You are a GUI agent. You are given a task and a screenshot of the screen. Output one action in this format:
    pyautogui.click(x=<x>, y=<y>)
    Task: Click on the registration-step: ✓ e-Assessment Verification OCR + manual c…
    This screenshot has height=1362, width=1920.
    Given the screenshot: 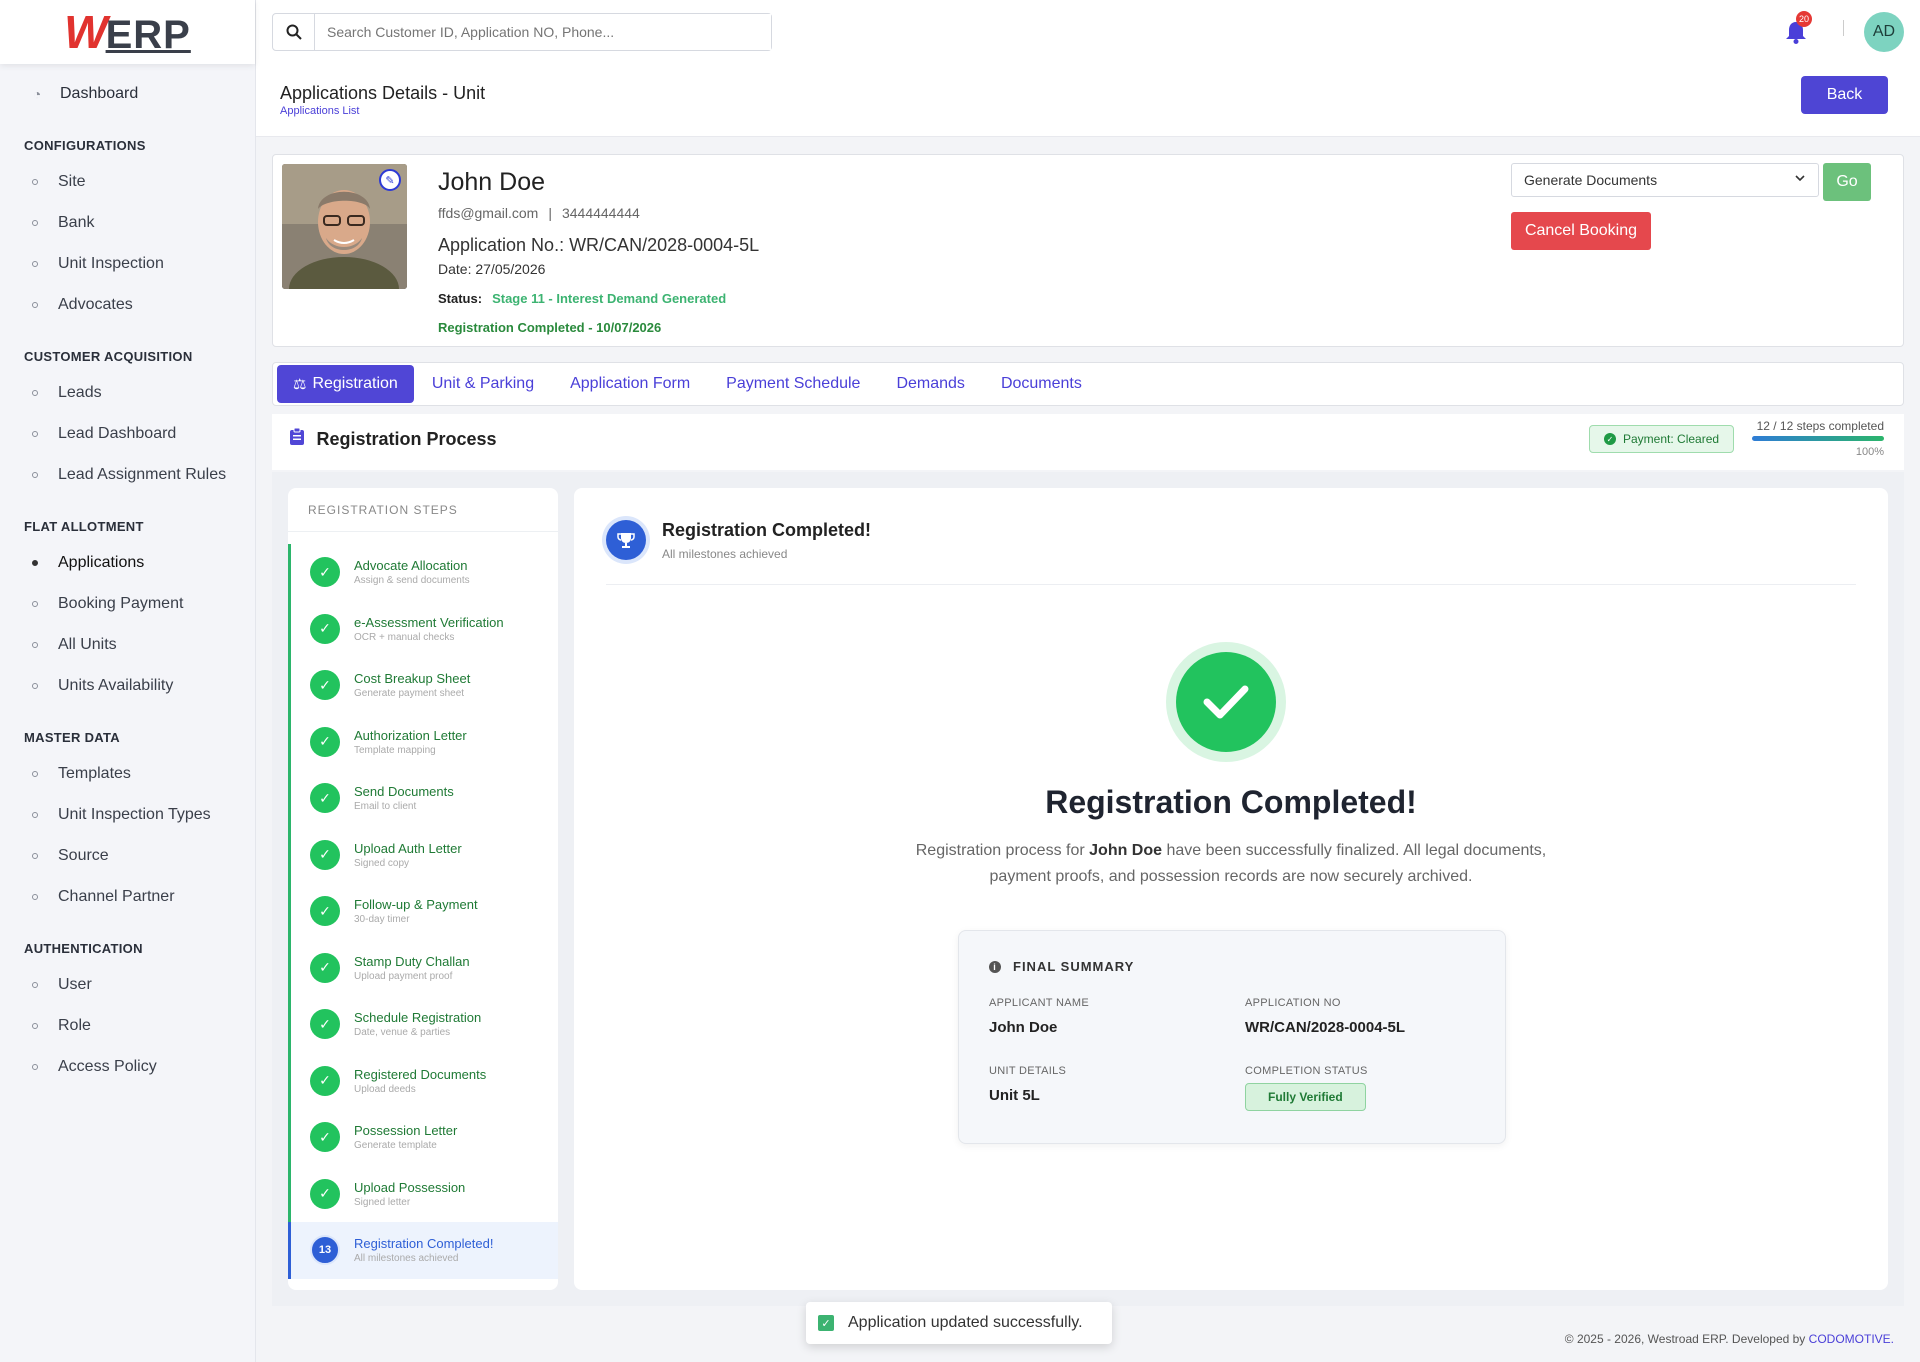 What is the action you would take?
    pyautogui.click(x=423, y=629)
    